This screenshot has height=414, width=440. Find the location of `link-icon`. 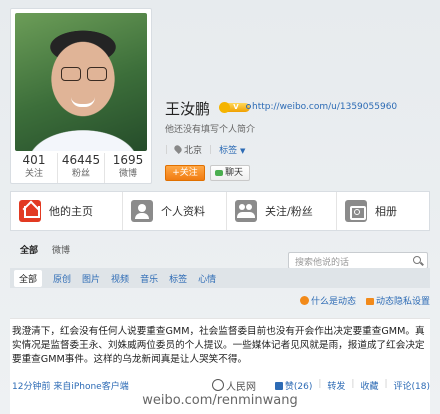

link-icon is located at coordinates (248, 106).